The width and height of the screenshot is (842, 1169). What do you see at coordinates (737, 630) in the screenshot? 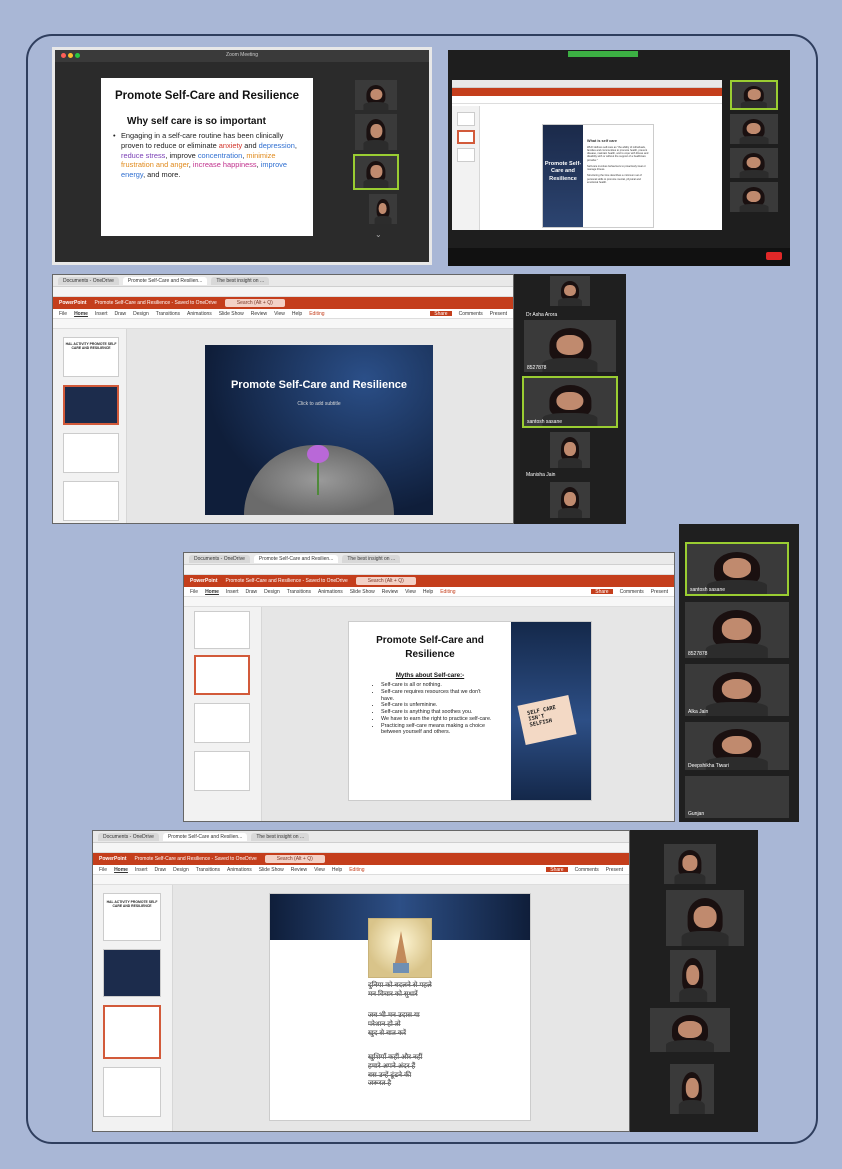
I see `video-tile-1: 8527878` at bounding box center [737, 630].